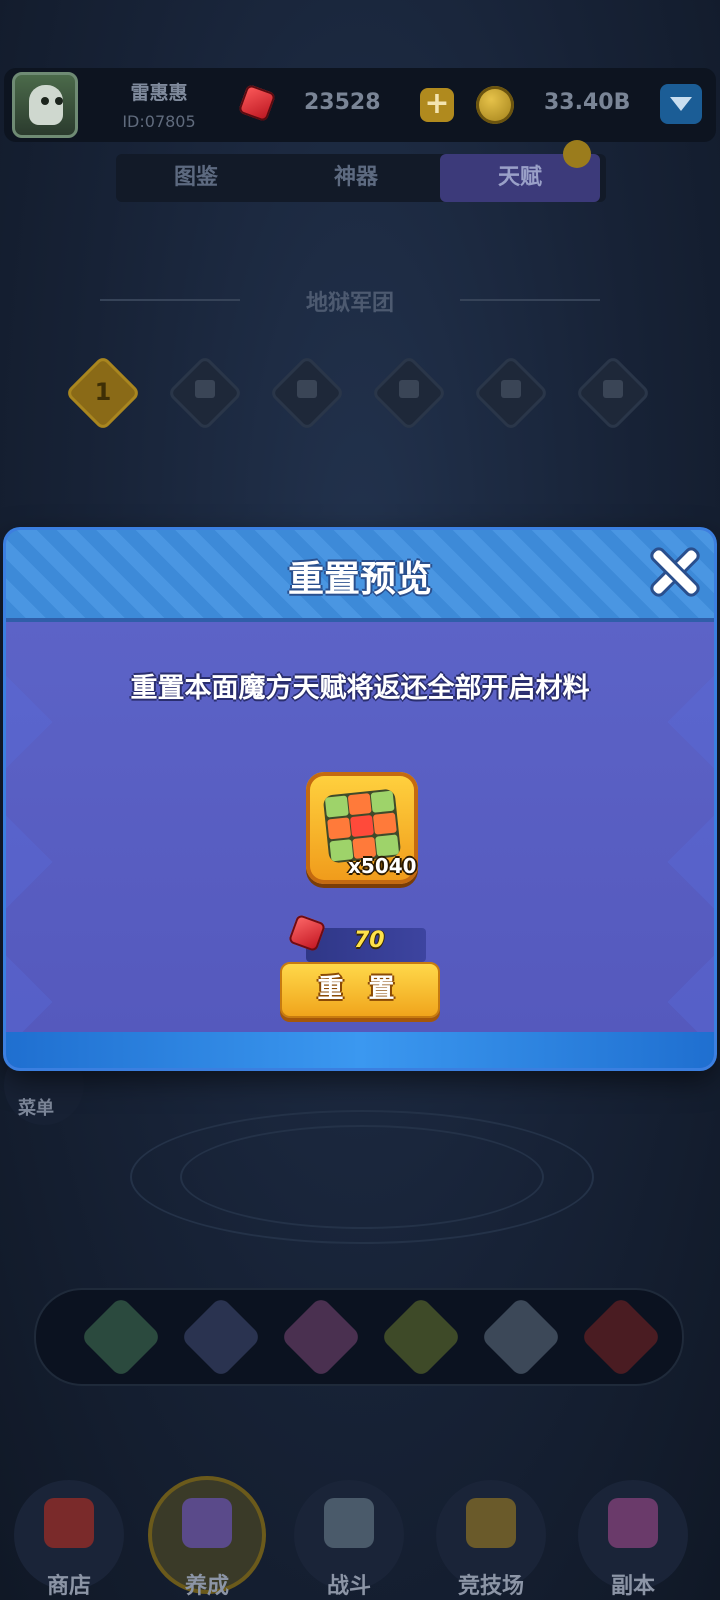 The height and width of the screenshot is (1600, 720). I want to click on close-button, so click(674, 572).